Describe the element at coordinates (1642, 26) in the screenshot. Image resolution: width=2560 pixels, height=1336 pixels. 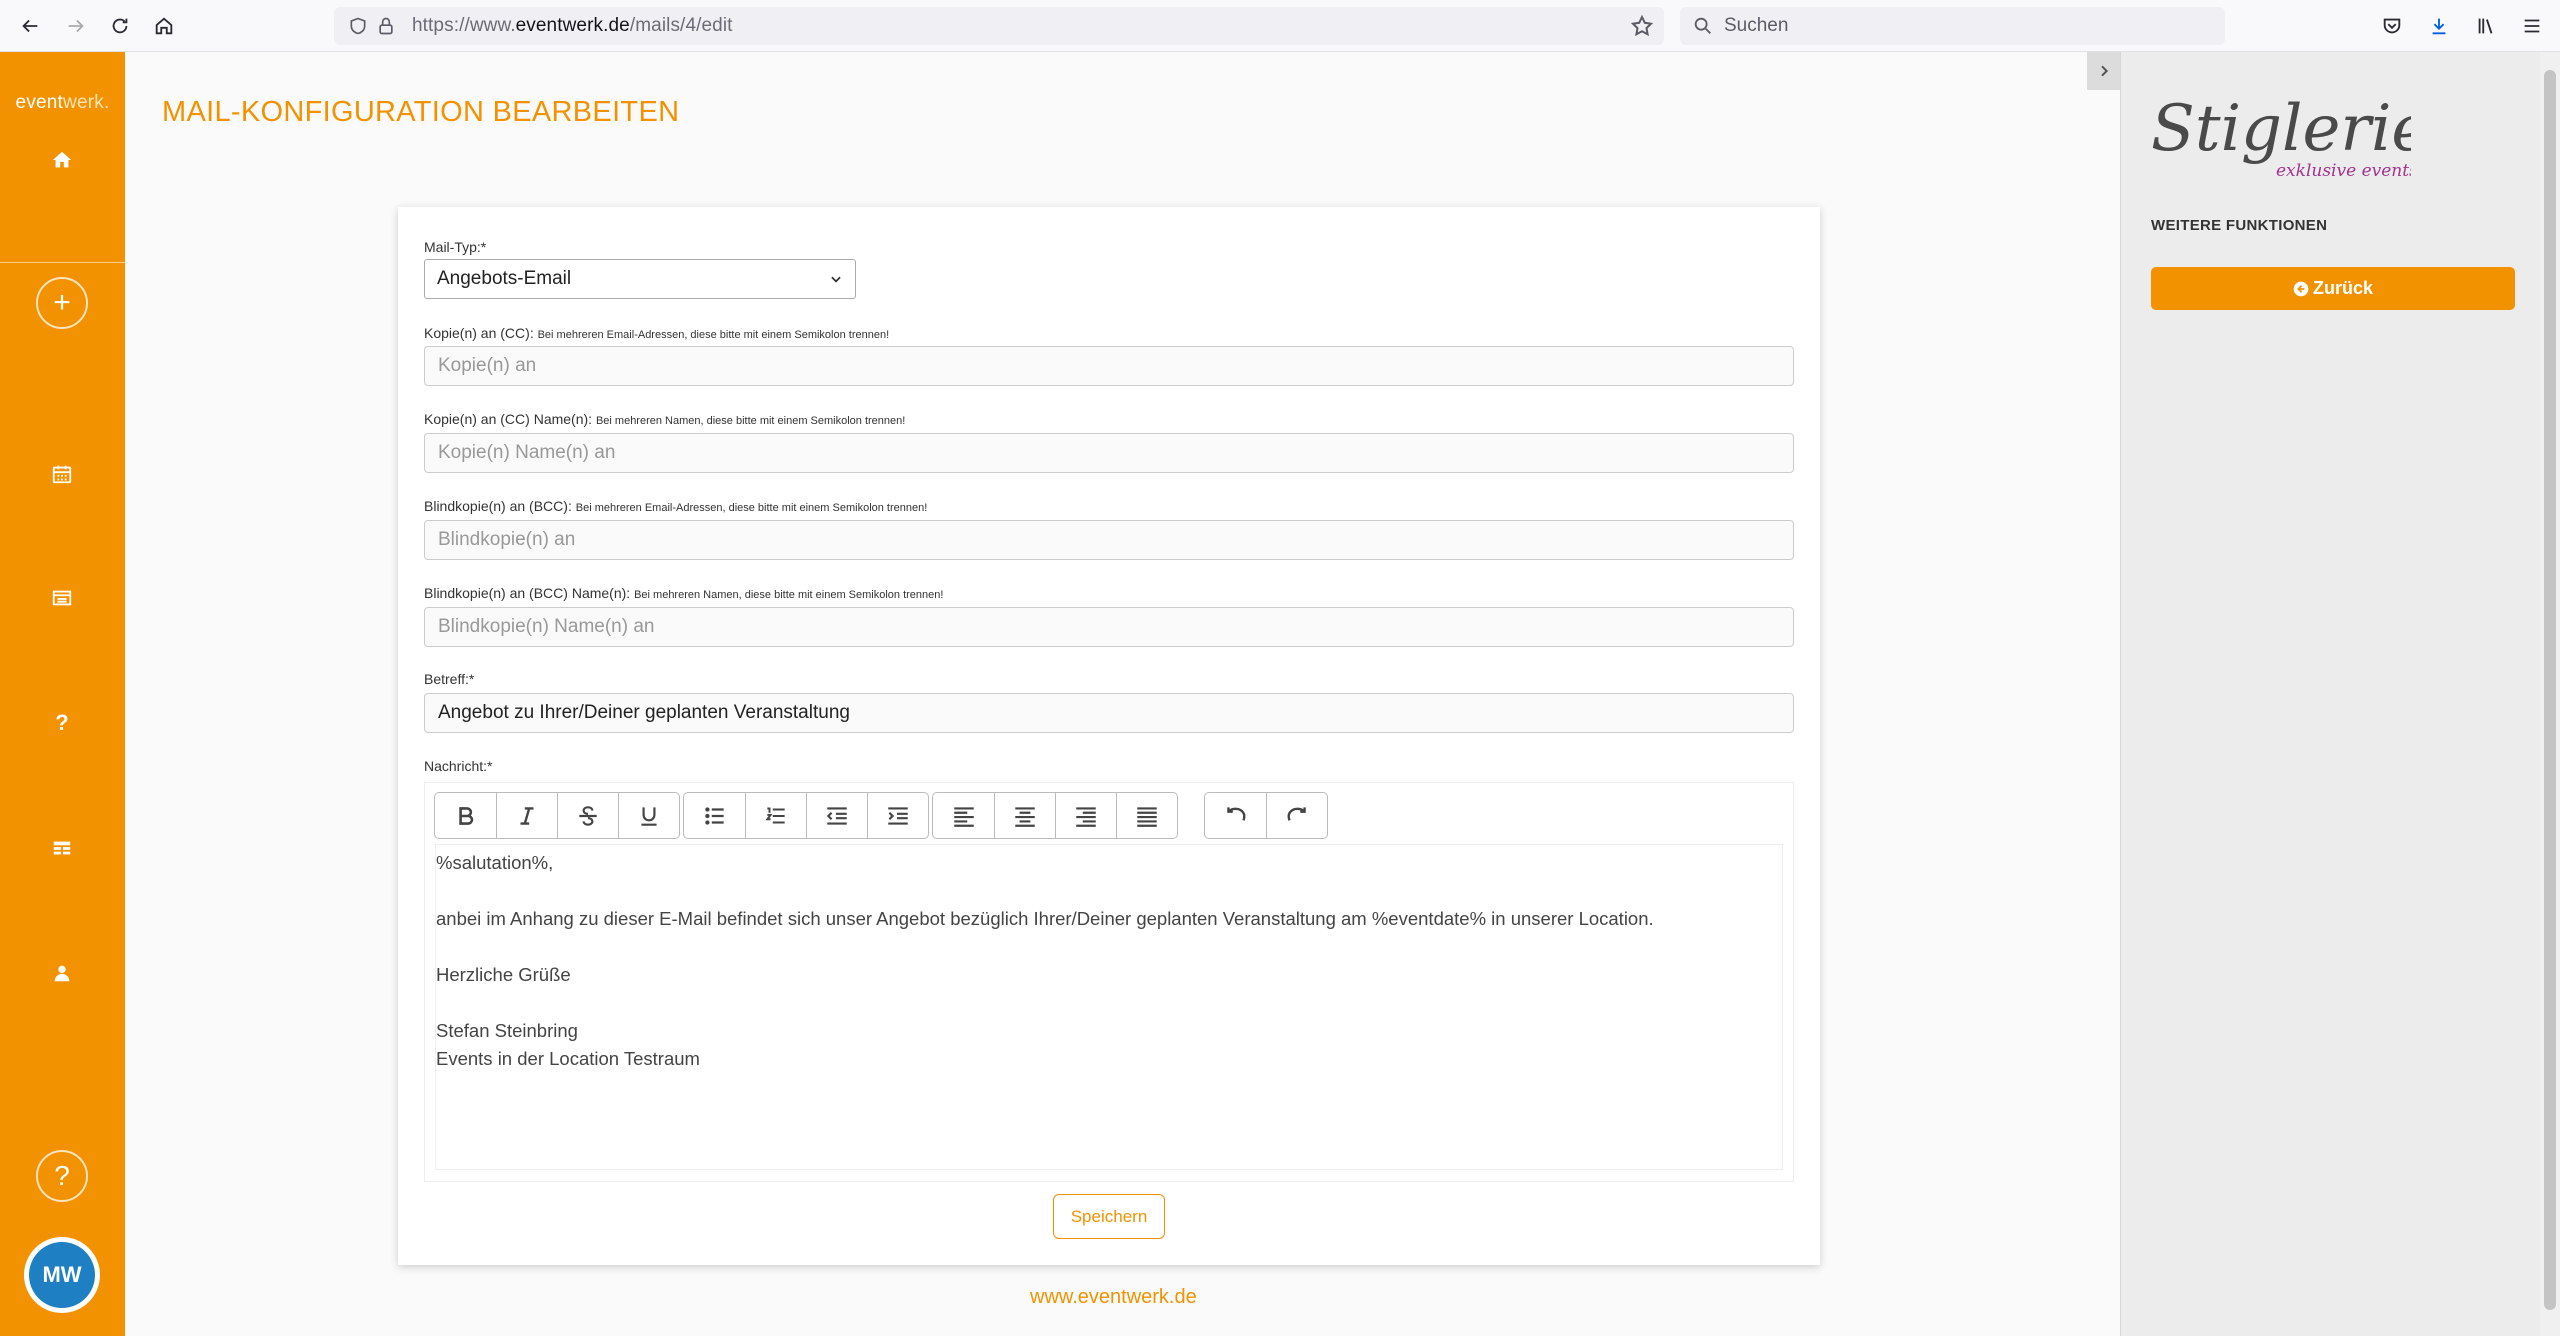
I see `bookmark-star-icon` at that location.